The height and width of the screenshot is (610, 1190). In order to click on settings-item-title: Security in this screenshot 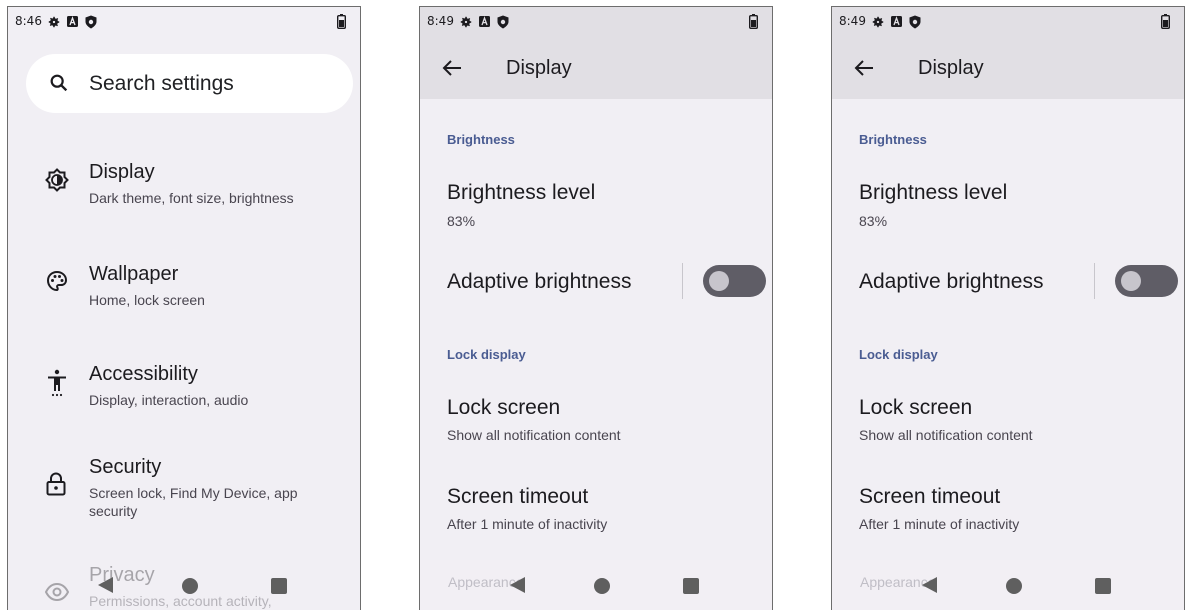, I will do `click(125, 467)`.